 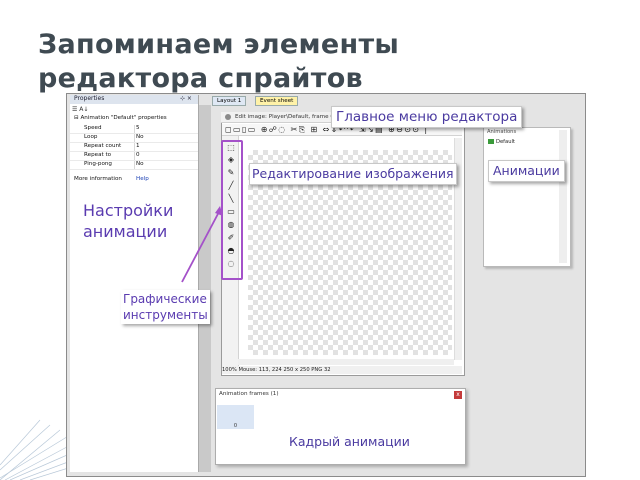 I want to click on editor-app-icon, so click(x=228, y=117).